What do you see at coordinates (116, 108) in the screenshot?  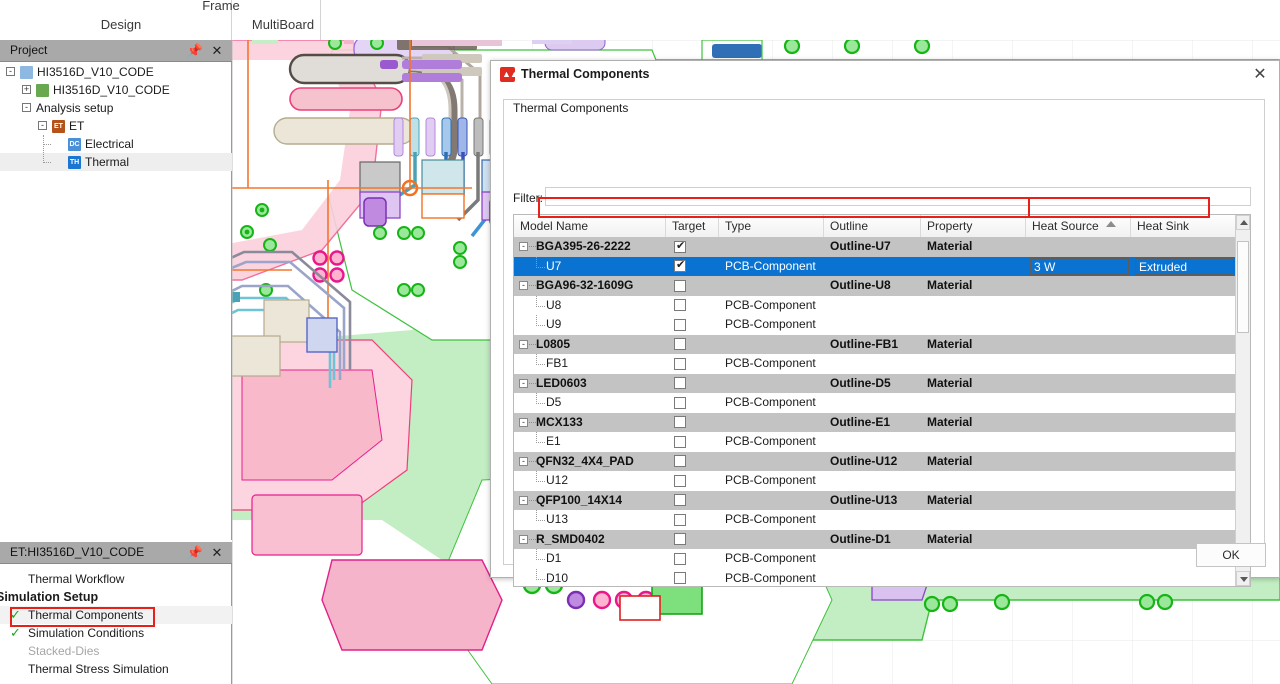 I see `tree-item-analysis-setup: - Analysis setup` at bounding box center [116, 108].